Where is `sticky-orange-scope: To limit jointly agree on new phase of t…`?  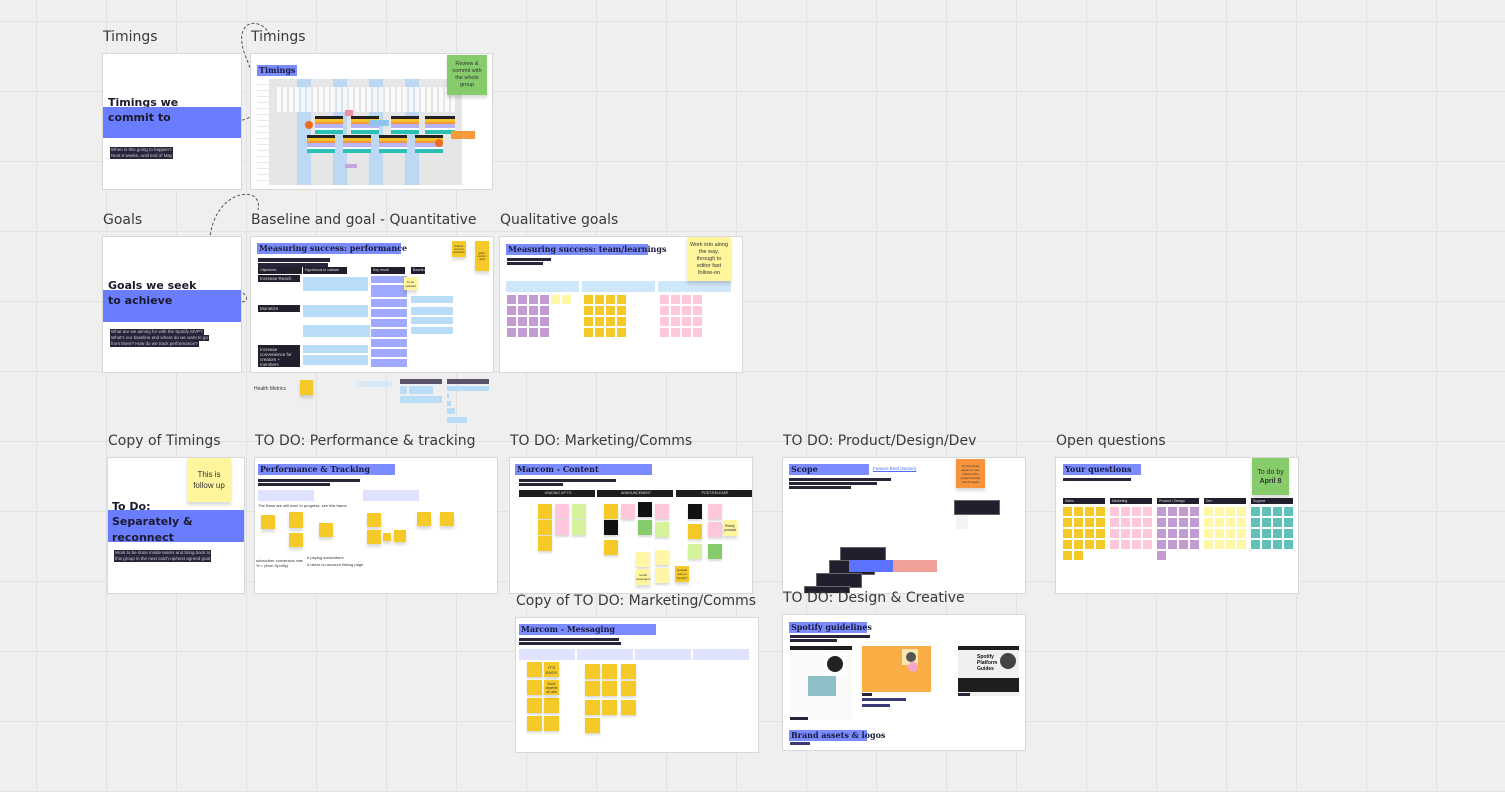 sticky-orange-scope: To limit jointly agree on new phase of t… is located at coordinates (970, 473).